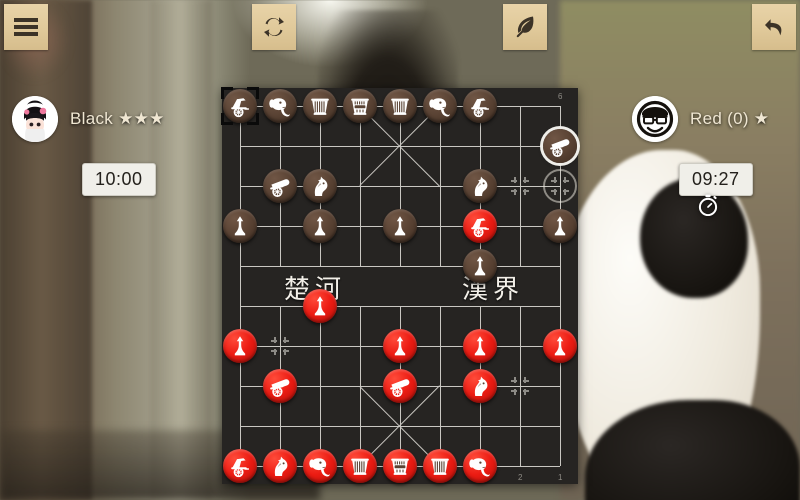 The height and width of the screenshot is (500, 800). I want to click on player-black: Black ★★★, so click(88, 119).